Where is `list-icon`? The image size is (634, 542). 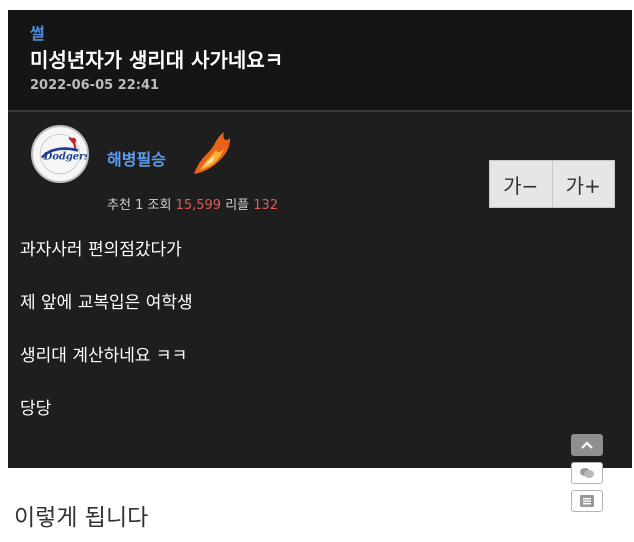
list-icon is located at coordinates (587, 501).